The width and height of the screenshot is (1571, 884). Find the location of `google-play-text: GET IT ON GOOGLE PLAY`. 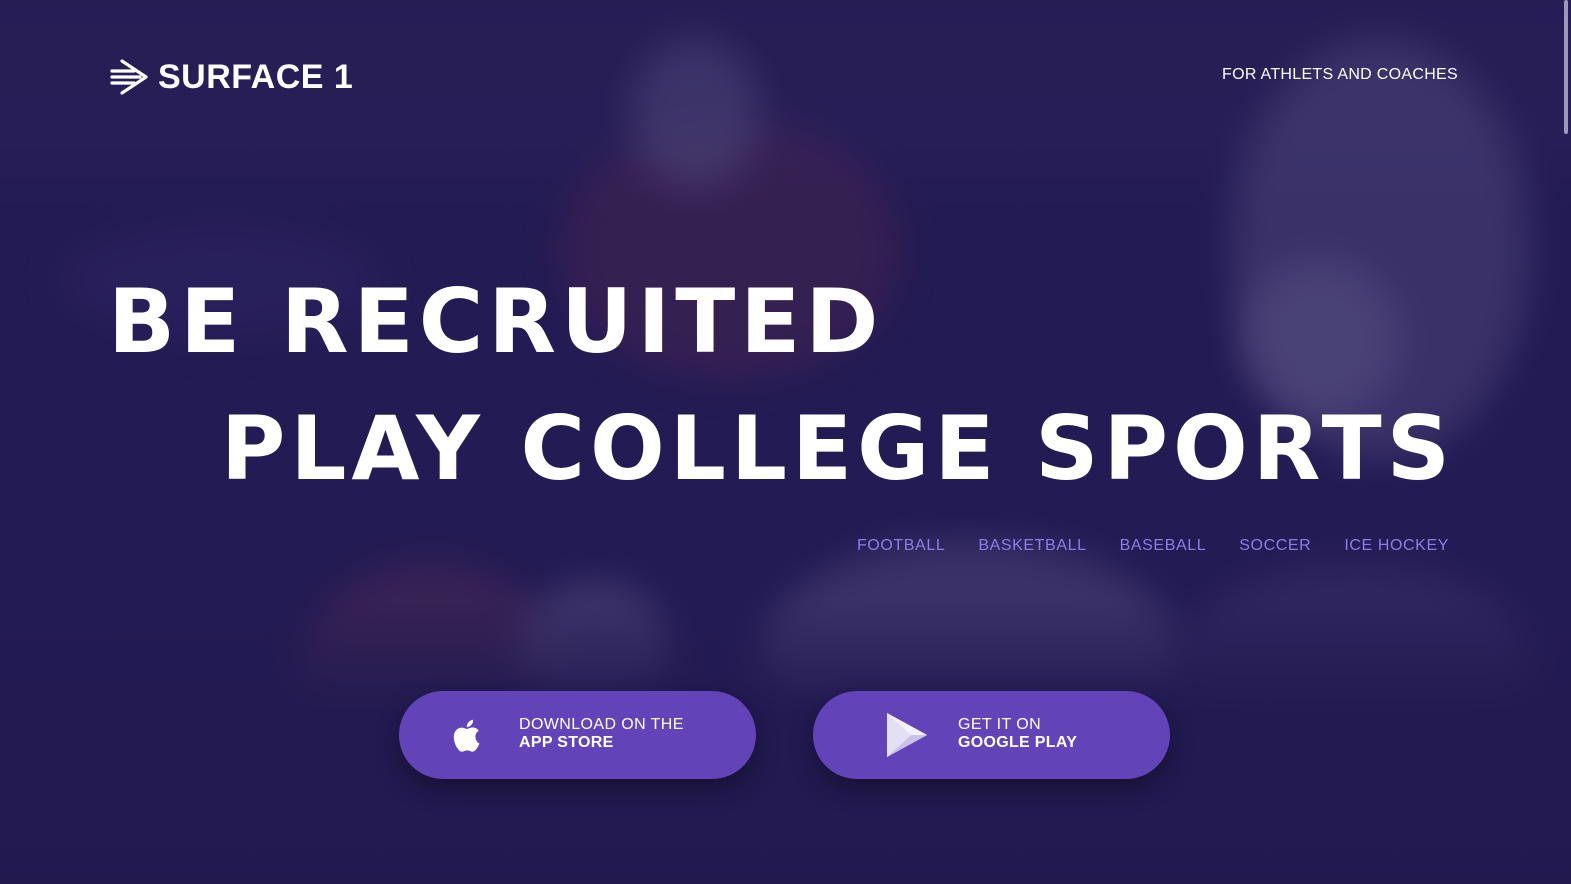

google-play-text: GET IT ON GOOGLE PLAY is located at coordinates (1017, 734).